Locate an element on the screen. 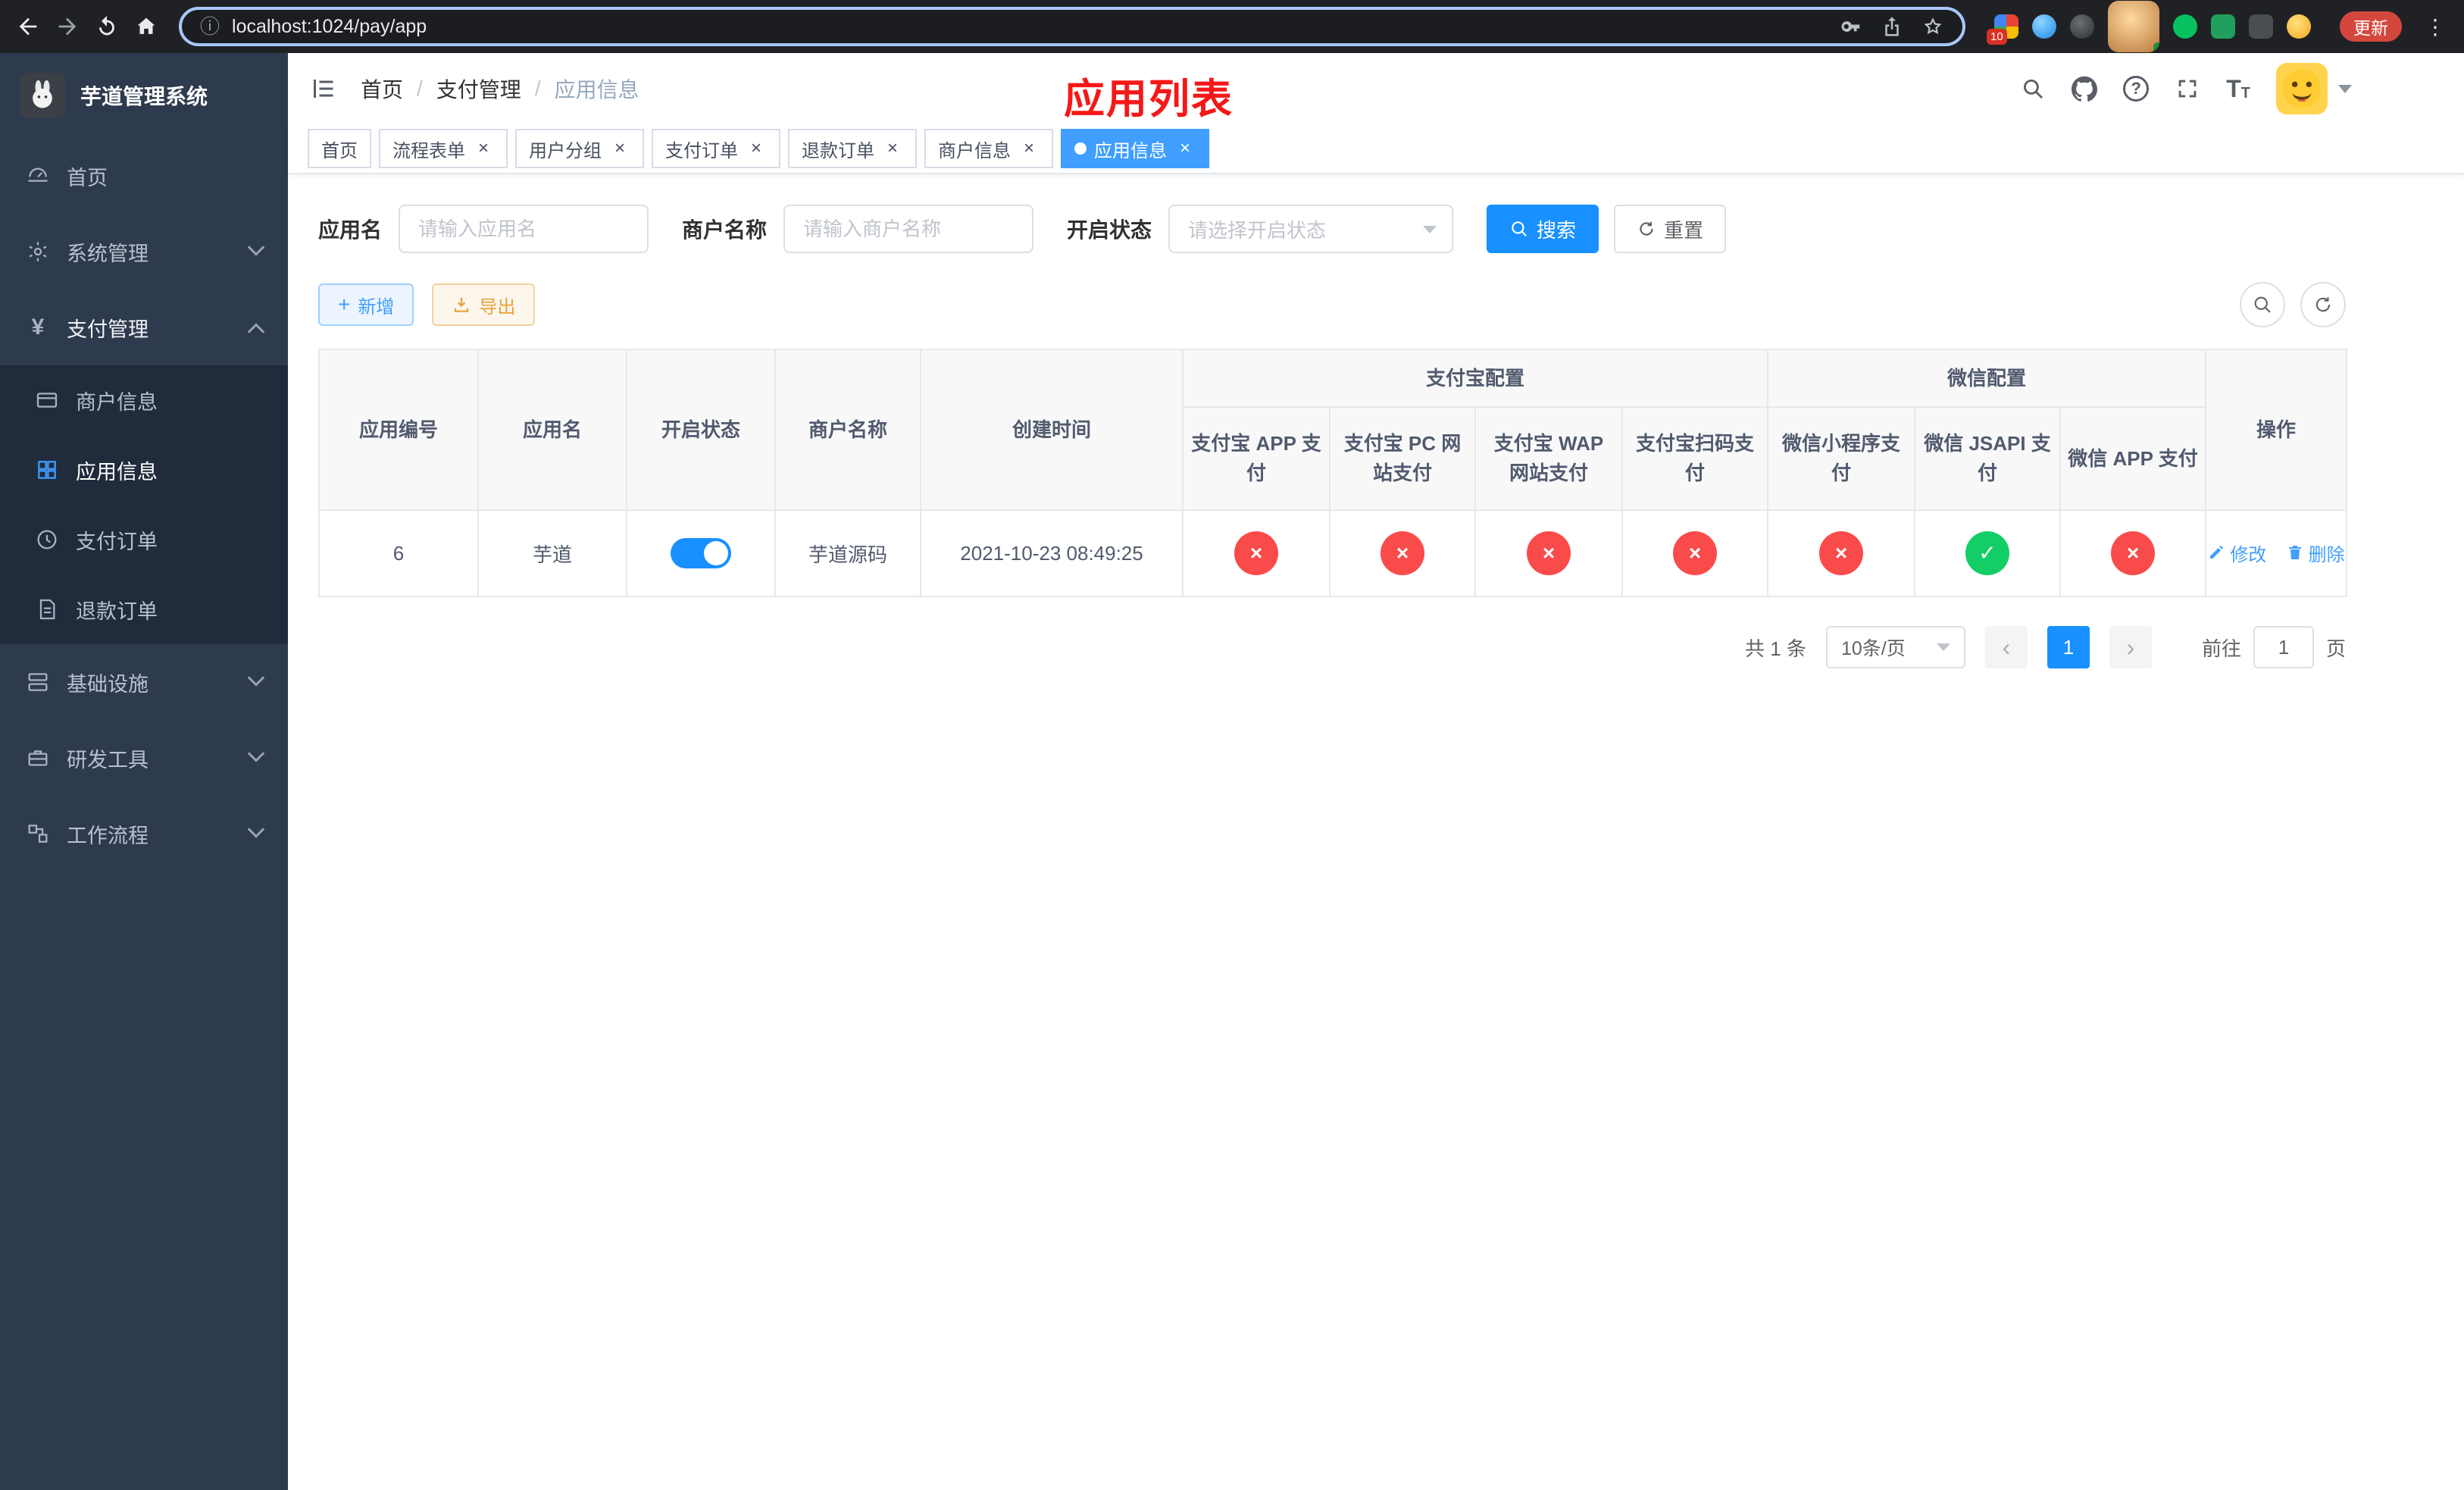 The width and height of the screenshot is (2464, 1490). sidebar-item-infrastructure: 基础设施 is located at coordinates (144, 682).